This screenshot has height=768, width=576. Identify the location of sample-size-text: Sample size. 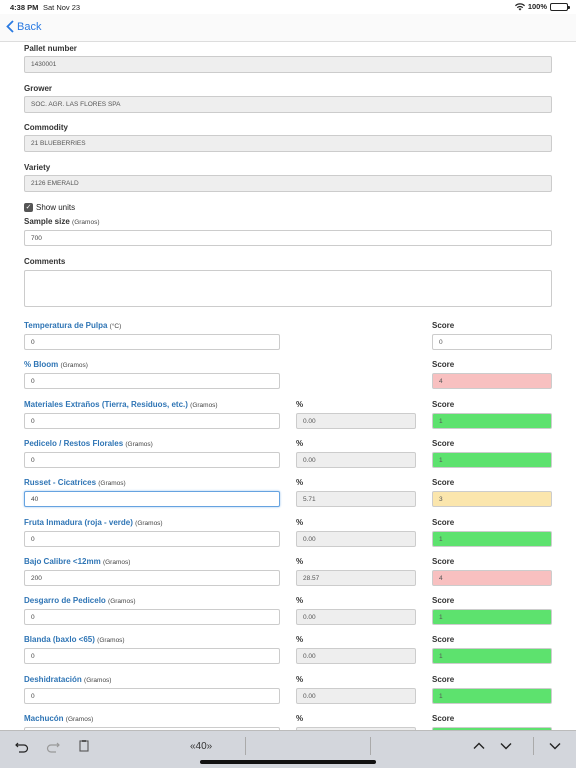
(47, 221).